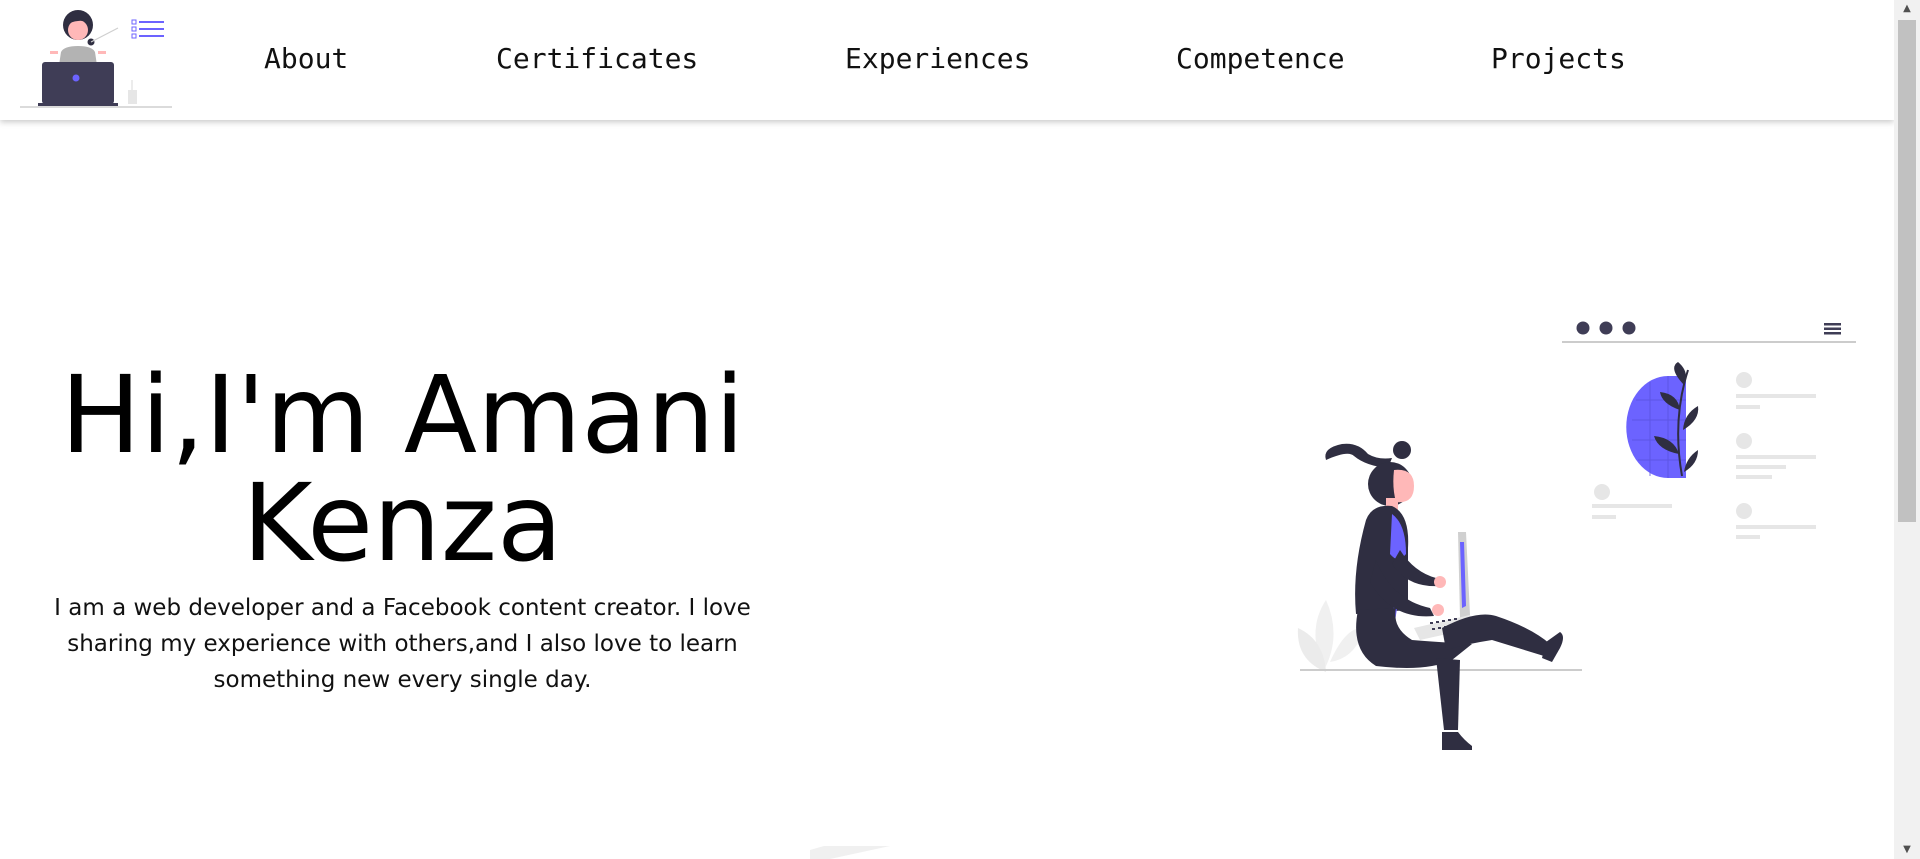  Describe the element at coordinates (1832, 329) in the screenshot. I see `hamburger-menu-icon` at that location.